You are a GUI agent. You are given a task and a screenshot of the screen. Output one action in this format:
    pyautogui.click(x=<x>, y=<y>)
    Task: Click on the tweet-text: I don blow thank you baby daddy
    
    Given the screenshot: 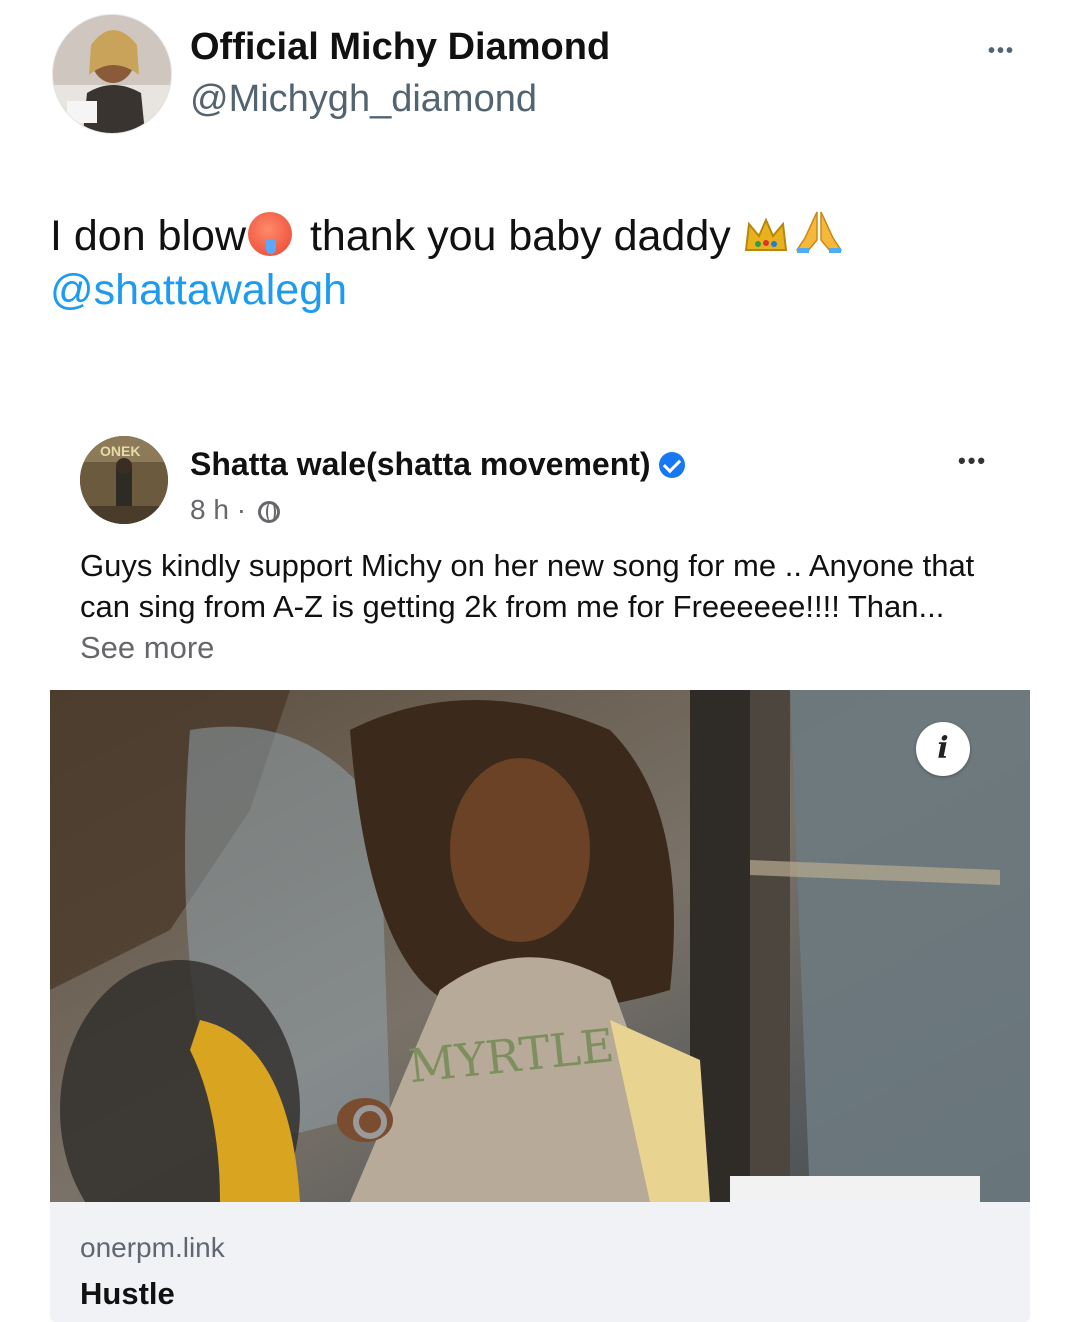 What is the action you would take?
    pyautogui.click(x=446, y=238)
    